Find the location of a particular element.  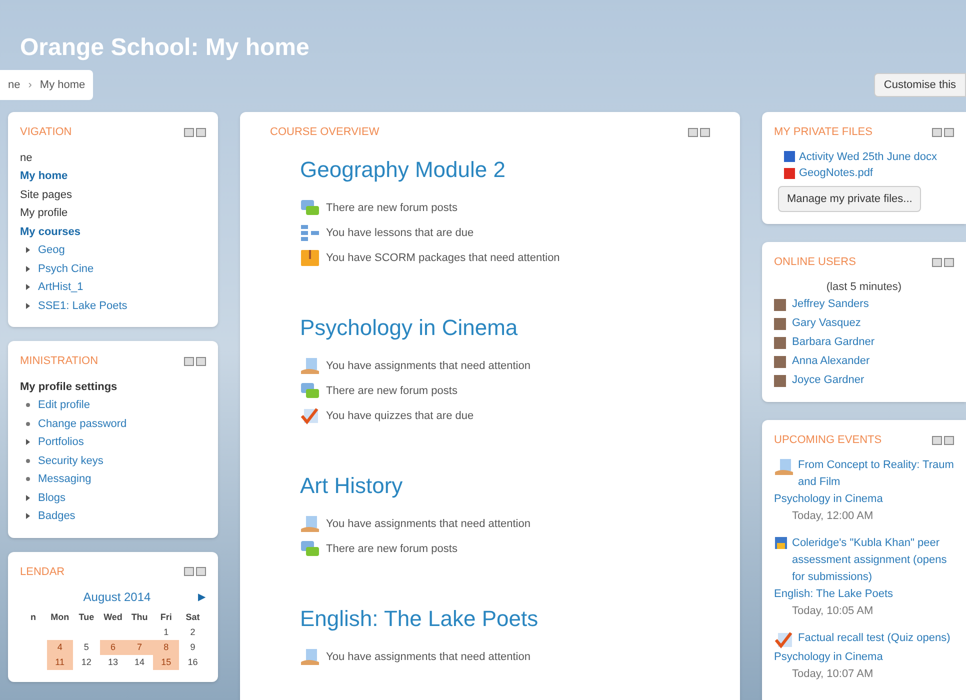

event-day: 7 is located at coordinates (139, 647).